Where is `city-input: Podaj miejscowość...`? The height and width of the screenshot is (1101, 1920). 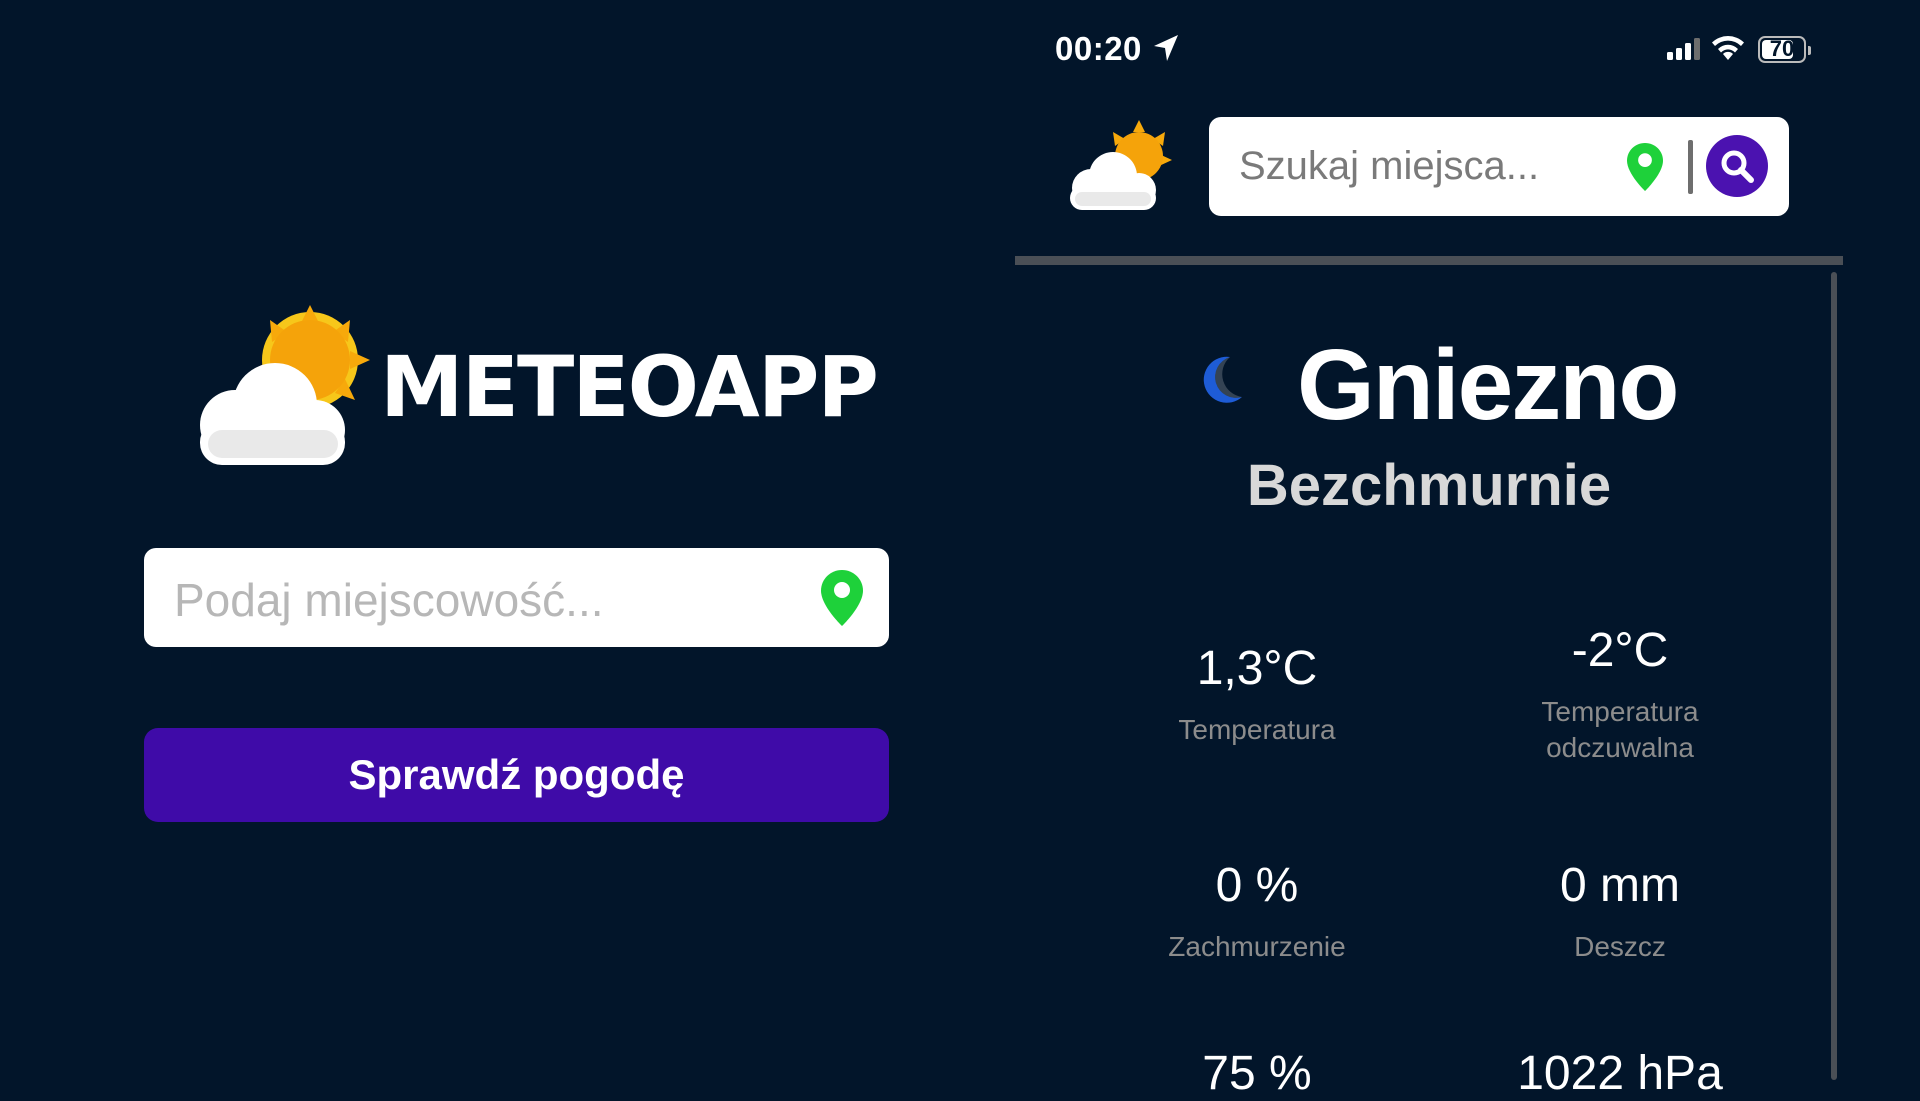
city-input: Podaj miejscowość... is located at coordinates (516, 597).